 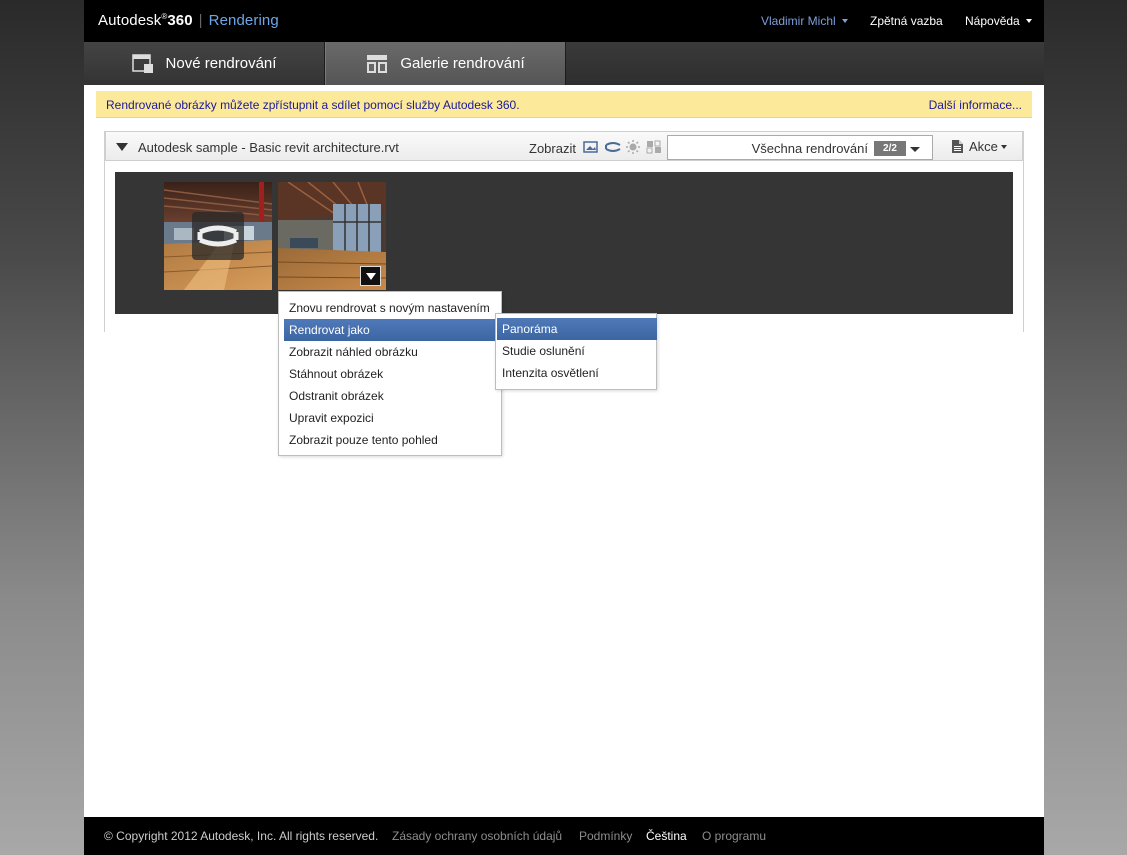 What do you see at coordinates (633, 147) in the screenshot?
I see `sun-icon` at bounding box center [633, 147].